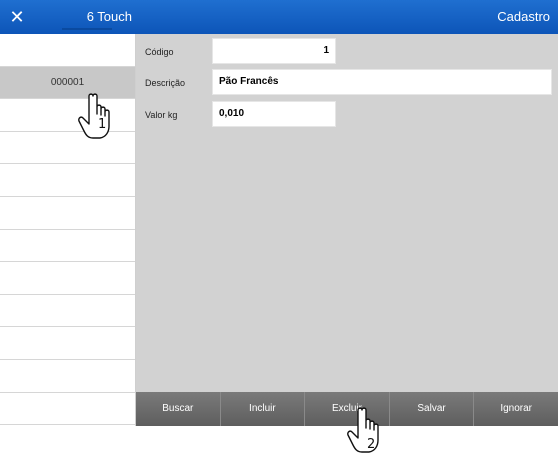 The width and height of the screenshot is (558, 459). Describe the element at coordinates (516, 409) in the screenshot. I see `ignorar-button: Ignorar` at that location.